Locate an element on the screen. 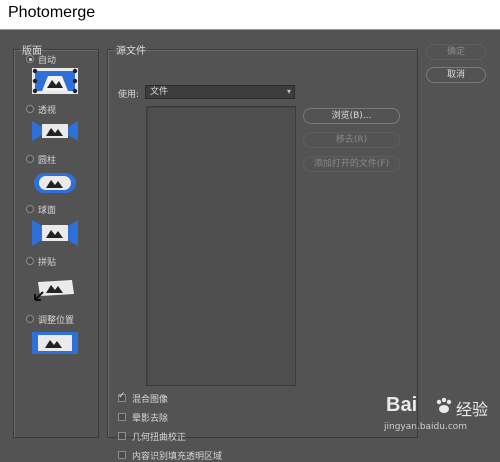 The width and height of the screenshot is (500, 462). layout-option-spherical: 球面 is located at coordinates (41, 209).